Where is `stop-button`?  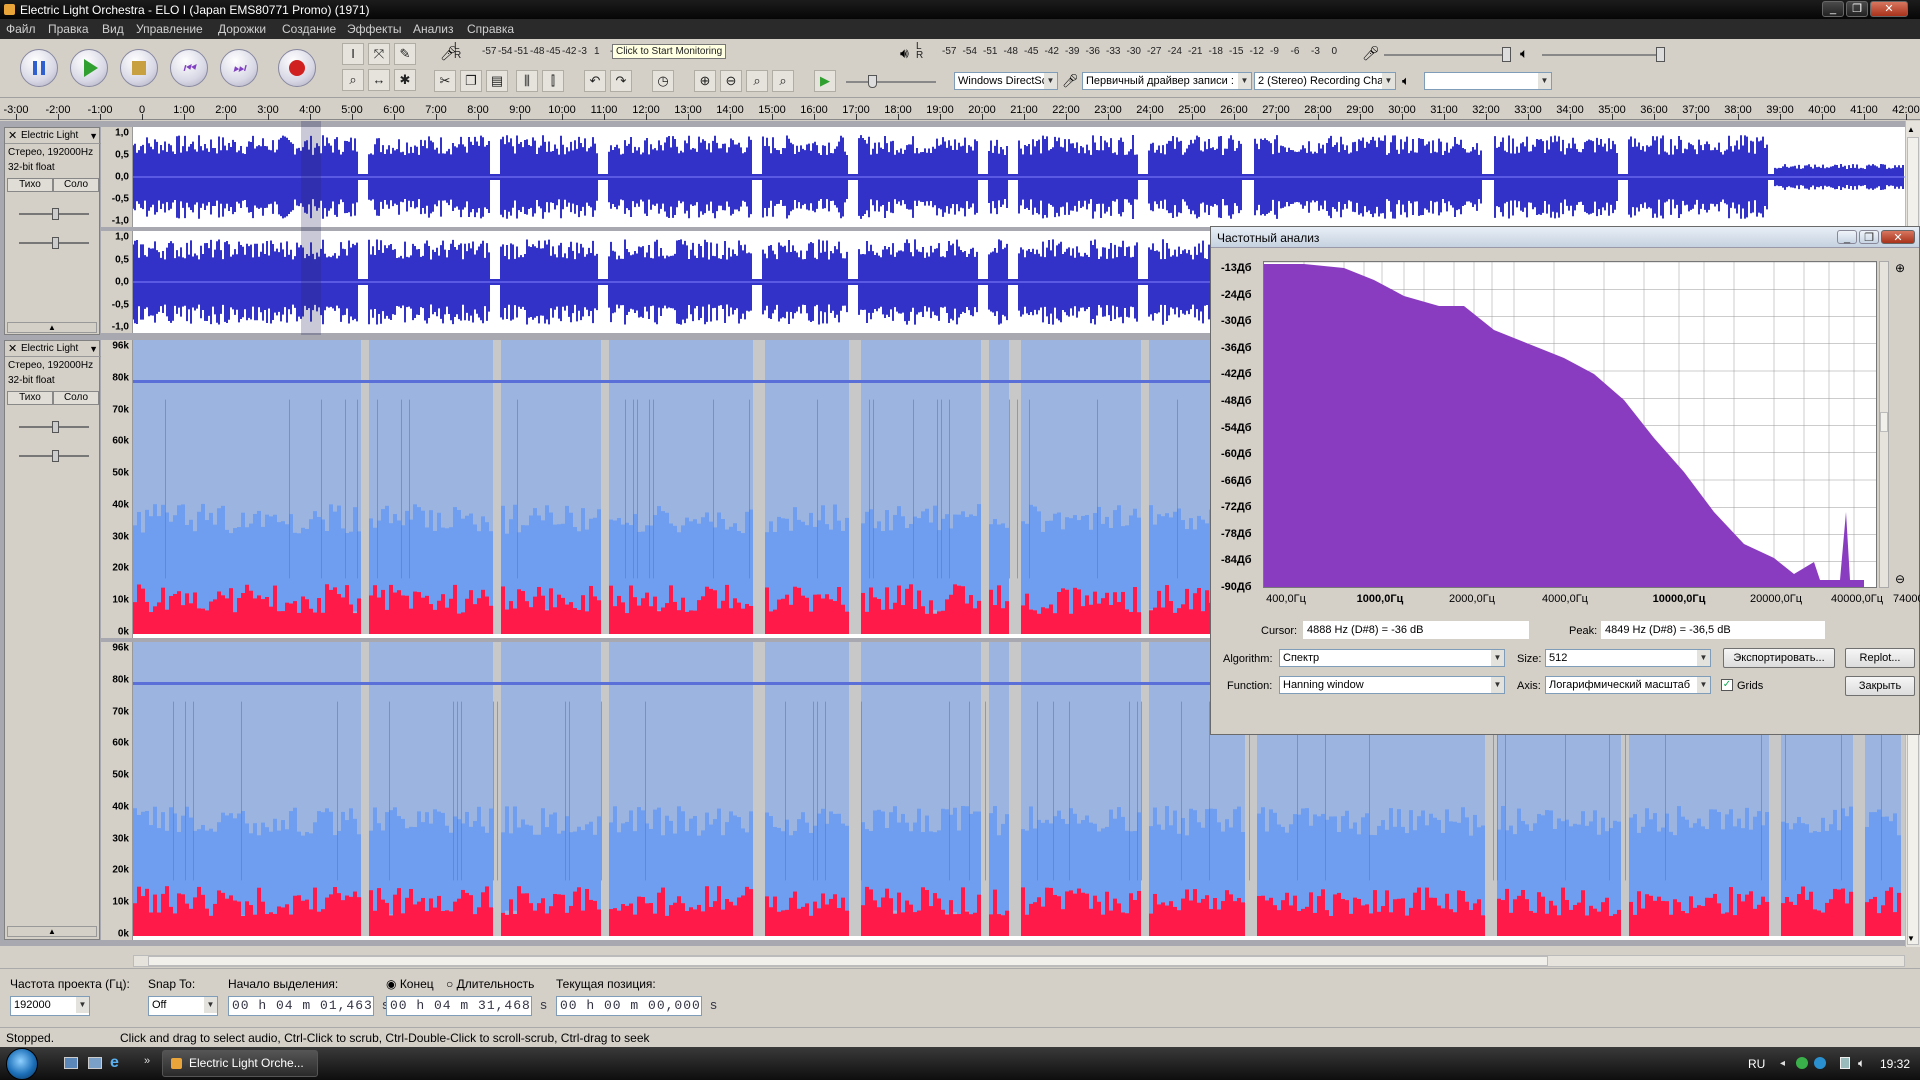
stop-button is located at coordinates (139, 68).